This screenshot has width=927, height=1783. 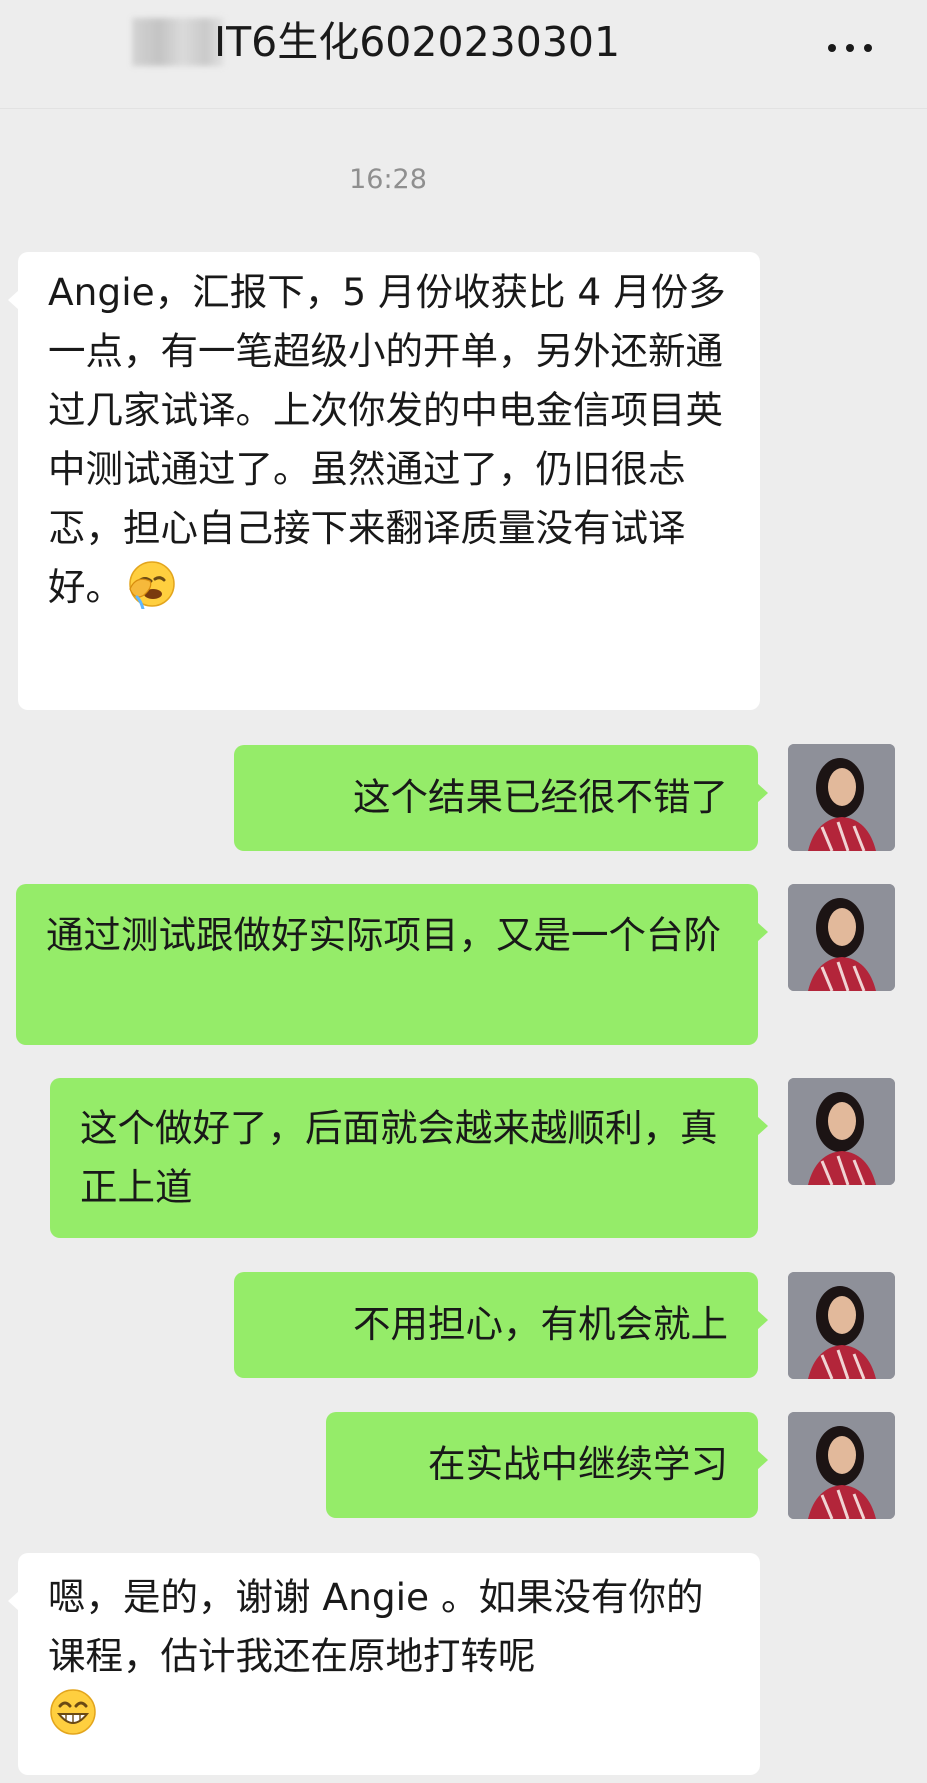 I want to click on message-text: 在实战中继续学习, so click(x=578, y=1464).